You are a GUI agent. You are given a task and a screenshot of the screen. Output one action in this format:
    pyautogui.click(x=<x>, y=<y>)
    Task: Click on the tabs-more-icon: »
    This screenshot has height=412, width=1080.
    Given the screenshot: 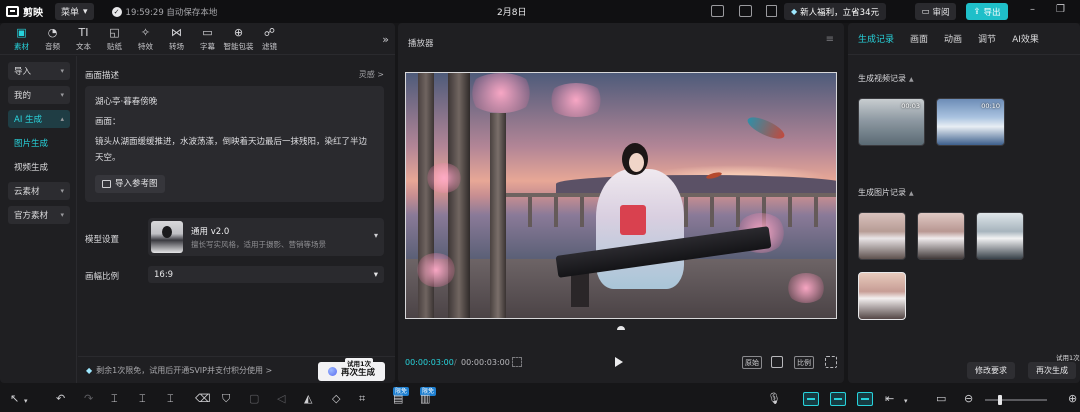 What is the action you would take?
    pyautogui.click(x=385, y=39)
    